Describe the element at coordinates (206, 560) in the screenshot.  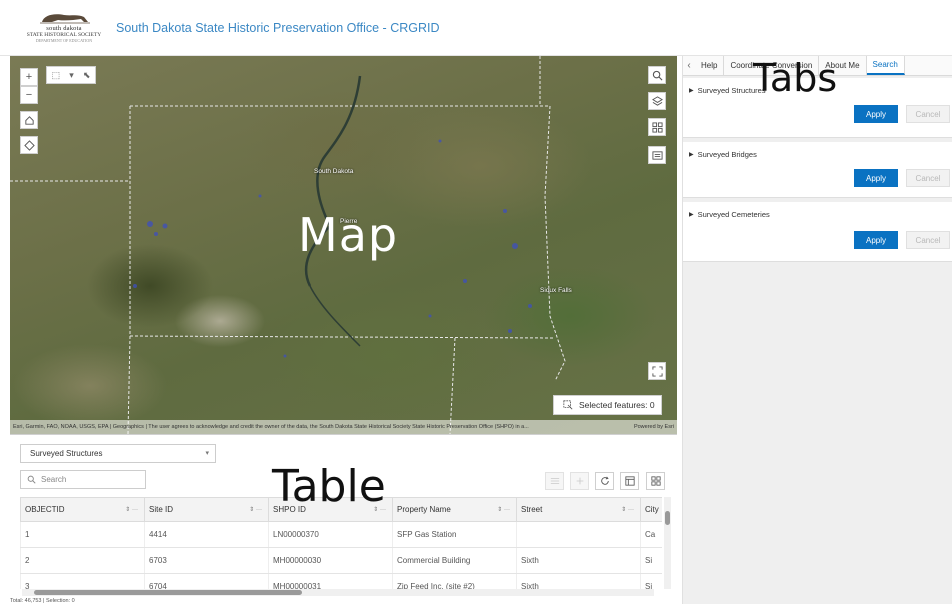
I see `table-cell: 6703` at that location.